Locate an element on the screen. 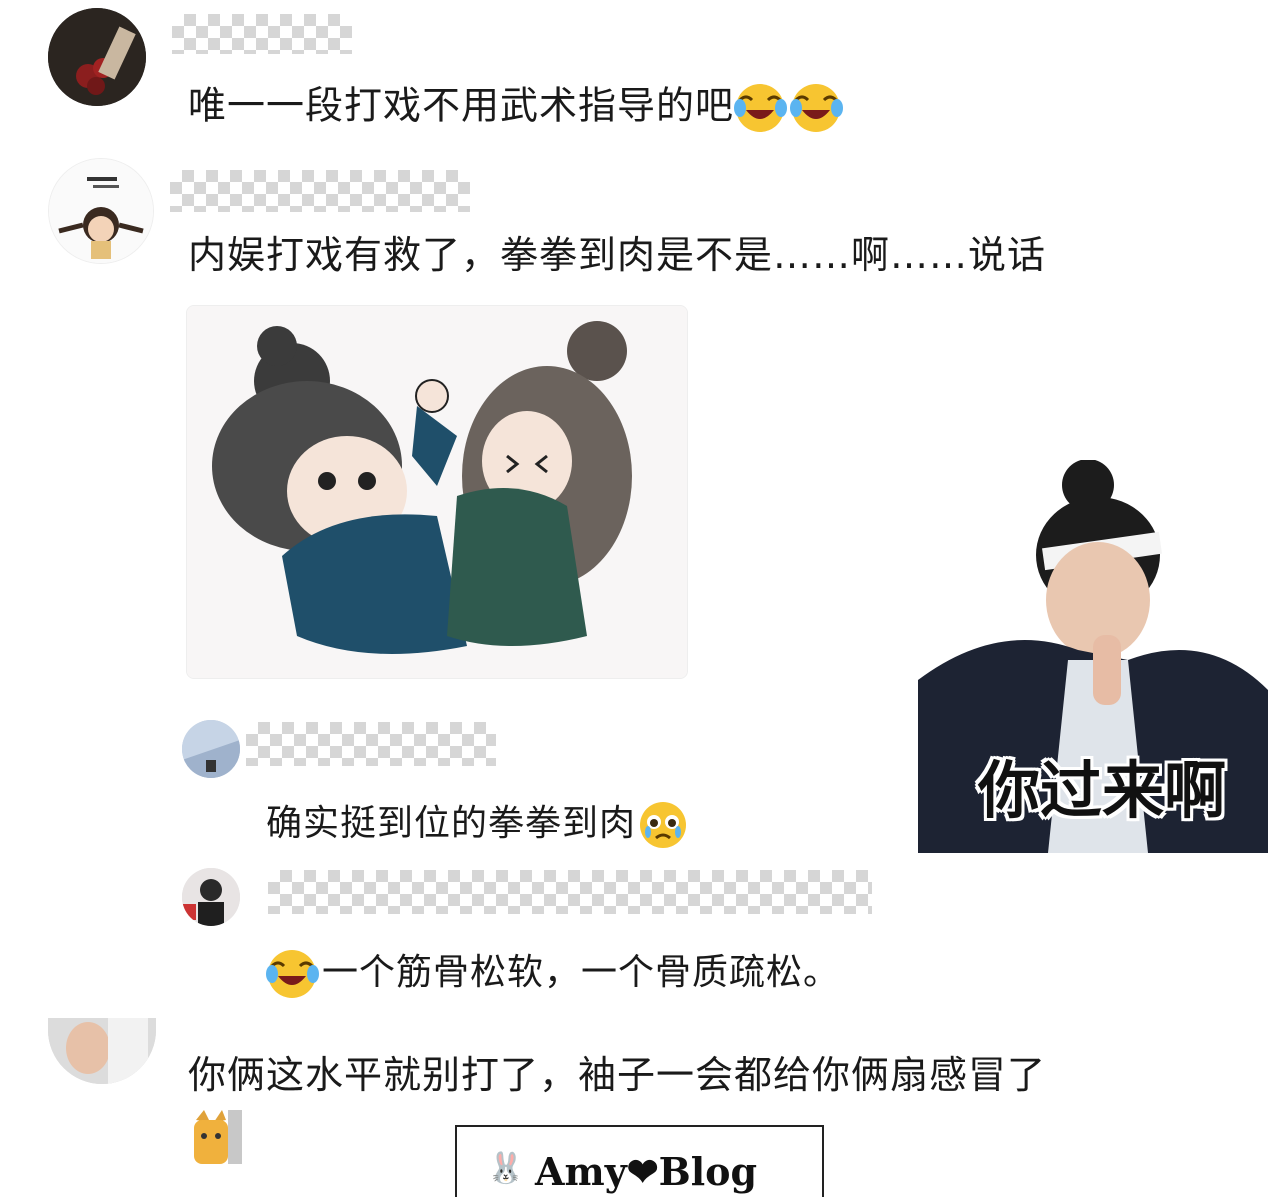  reply-text: 一个筋骨松软，一个骨质疏松。 is located at coordinates (553, 974).